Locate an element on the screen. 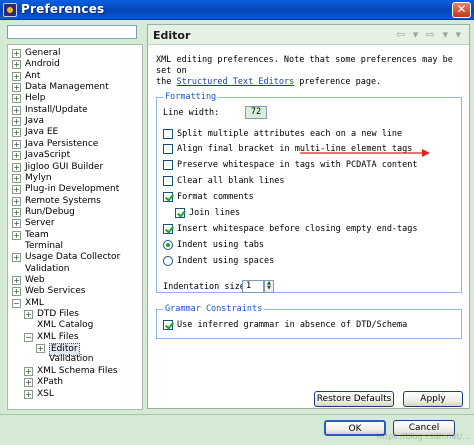 The height and width of the screenshot is (445, 474). formatting-group-title: Formatting is located at coordinates (191, 97).